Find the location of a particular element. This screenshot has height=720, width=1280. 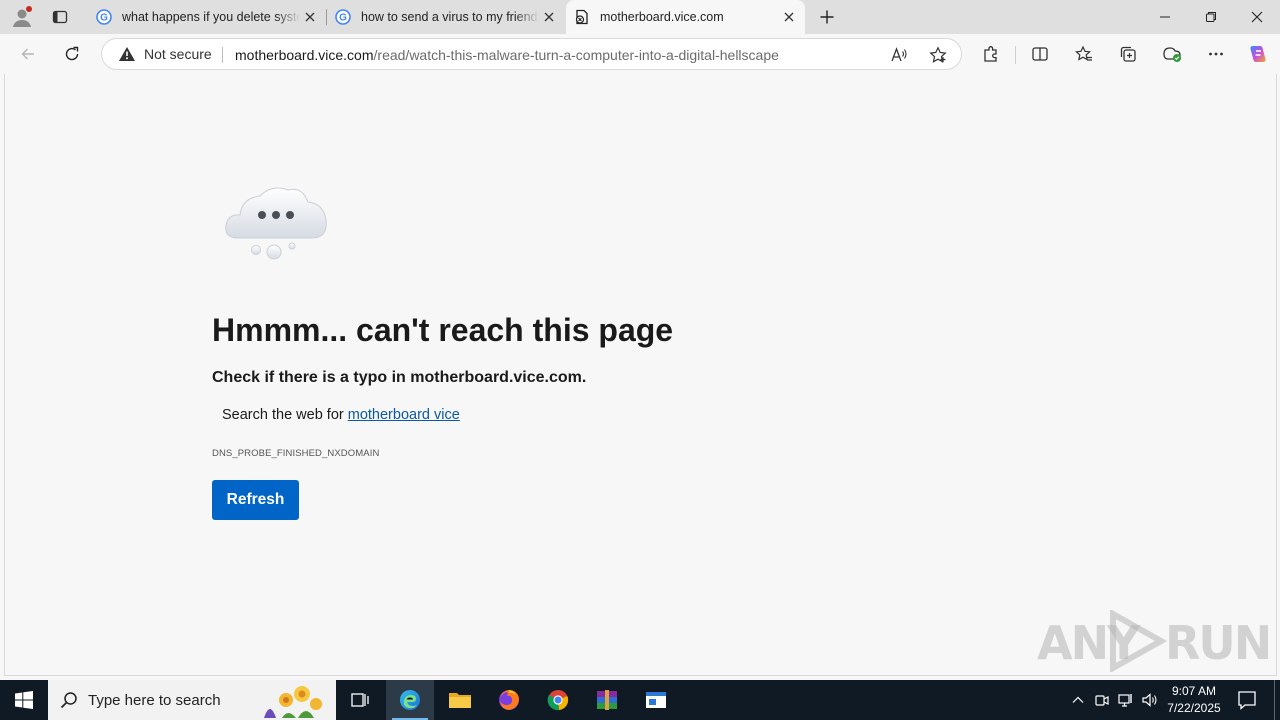

anyrun-watermark: ANY RUN is located at coordinates (1154, 639).